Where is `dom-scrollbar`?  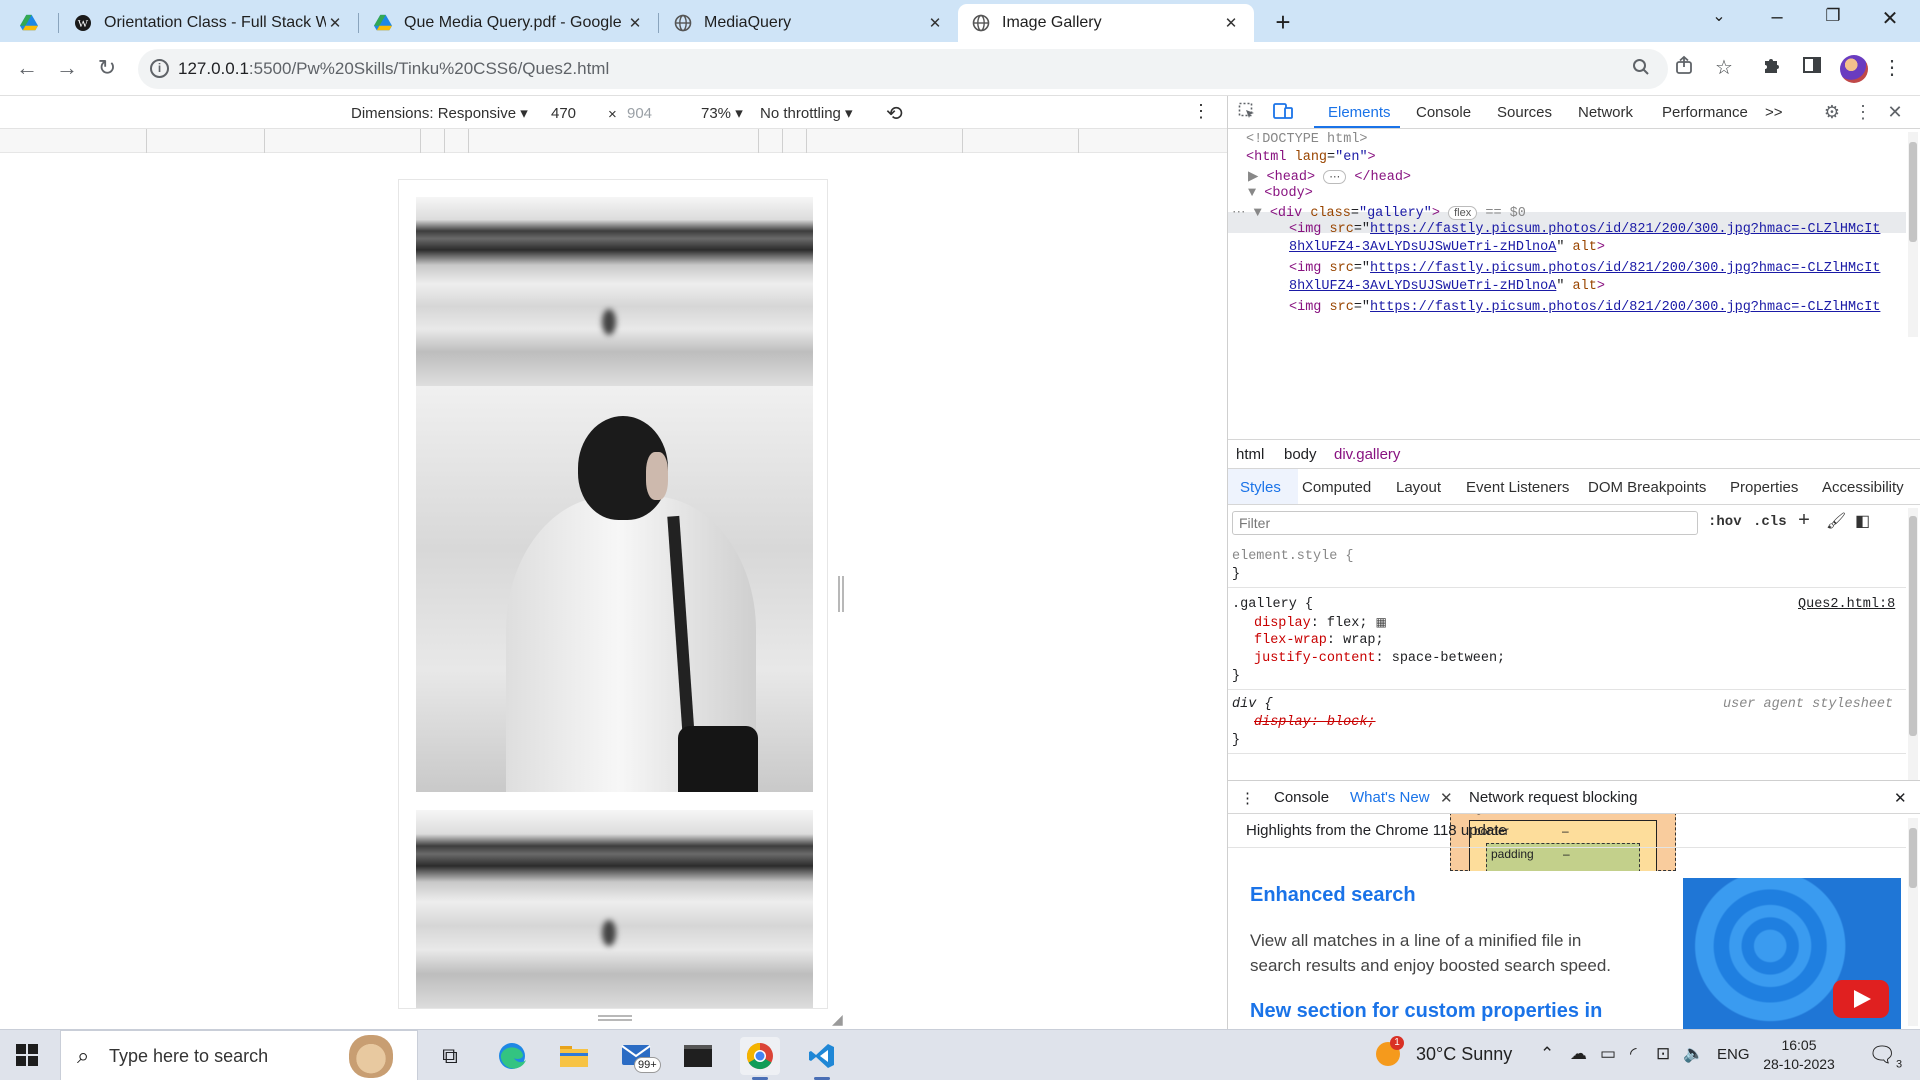 dom-scrollbar is located at coordinates (1913, 234).